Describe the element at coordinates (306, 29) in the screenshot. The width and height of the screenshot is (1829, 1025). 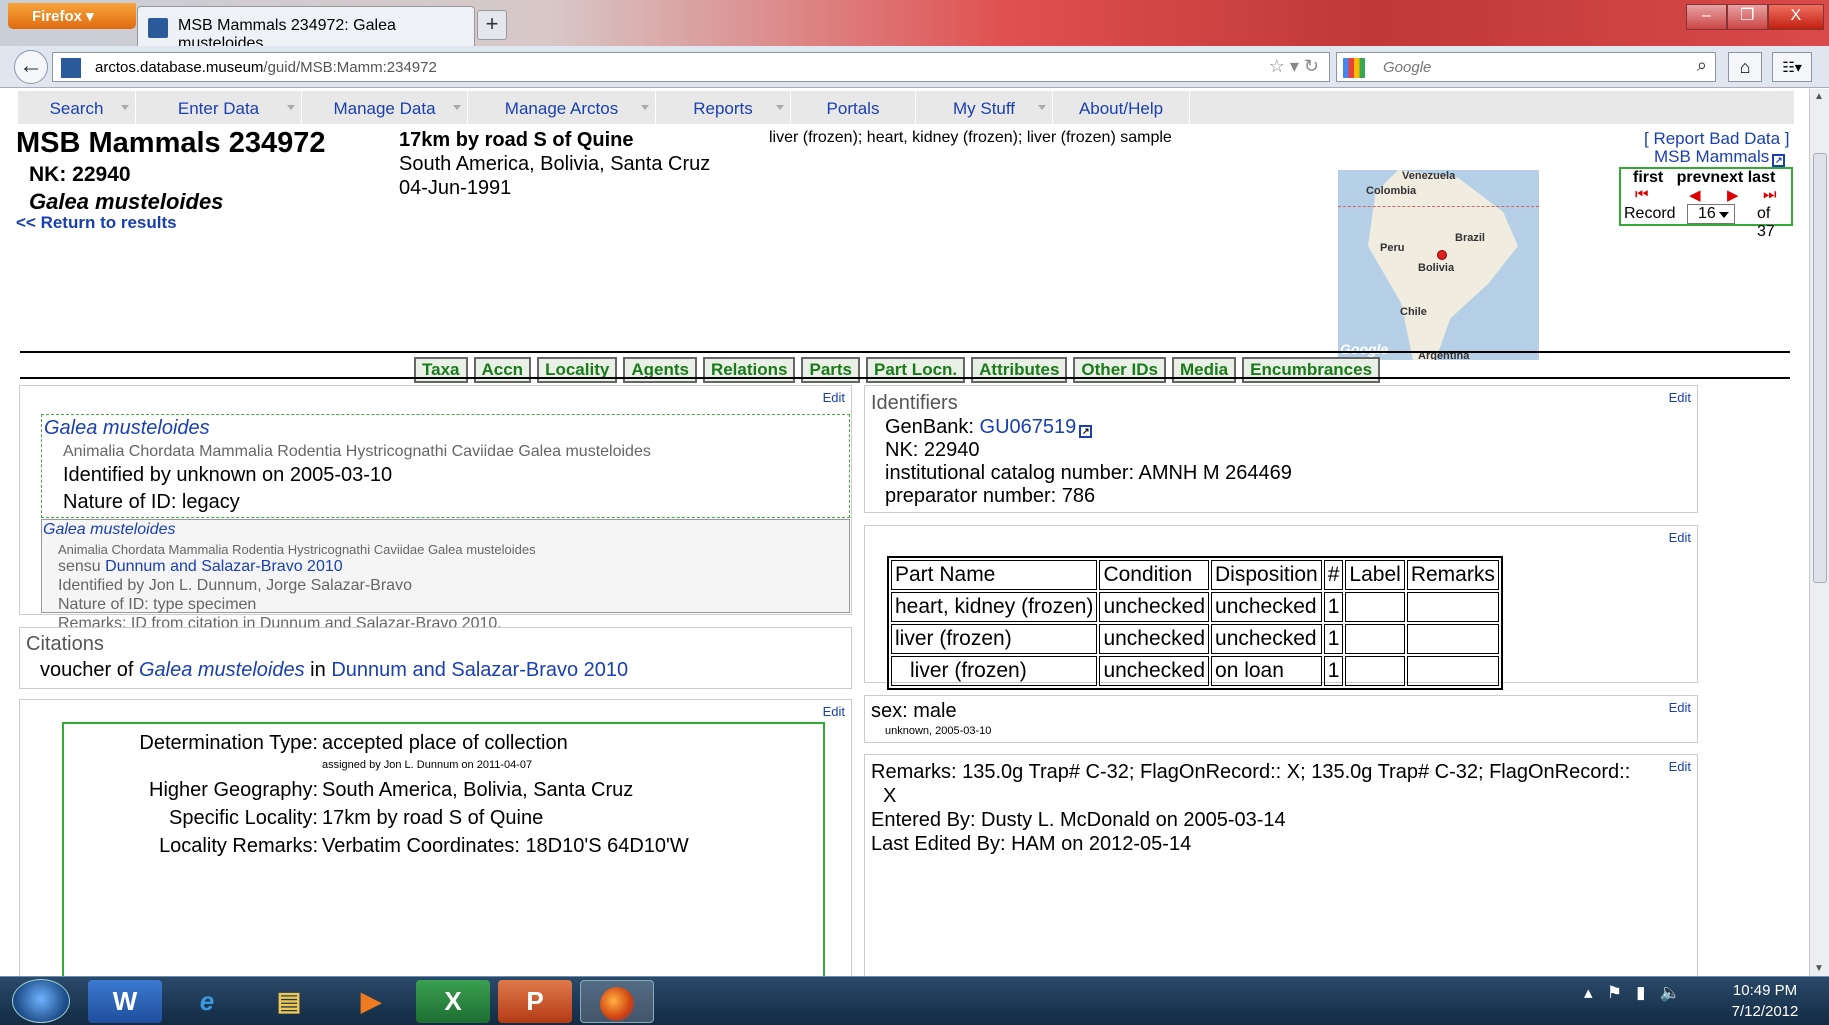
I see `browser-tab: MSB Mammals 234972: Galea musteloides` at that location.